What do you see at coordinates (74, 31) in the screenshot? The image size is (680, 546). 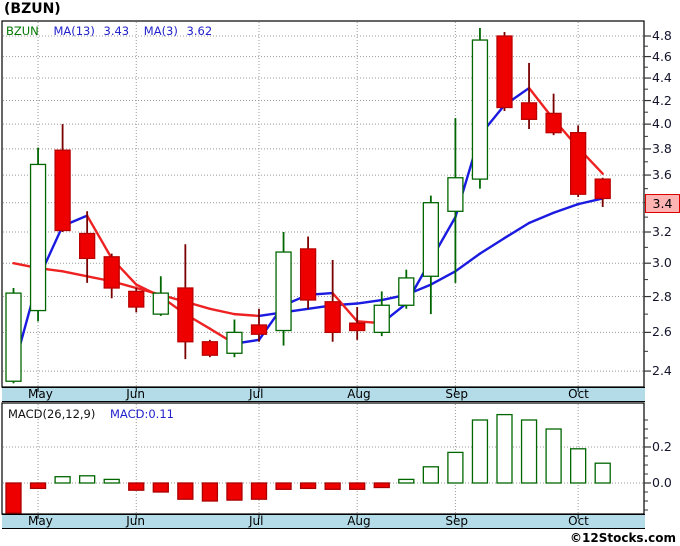 I see `legend-ma13-label: MA(13)` at bounding box center [74, 31].